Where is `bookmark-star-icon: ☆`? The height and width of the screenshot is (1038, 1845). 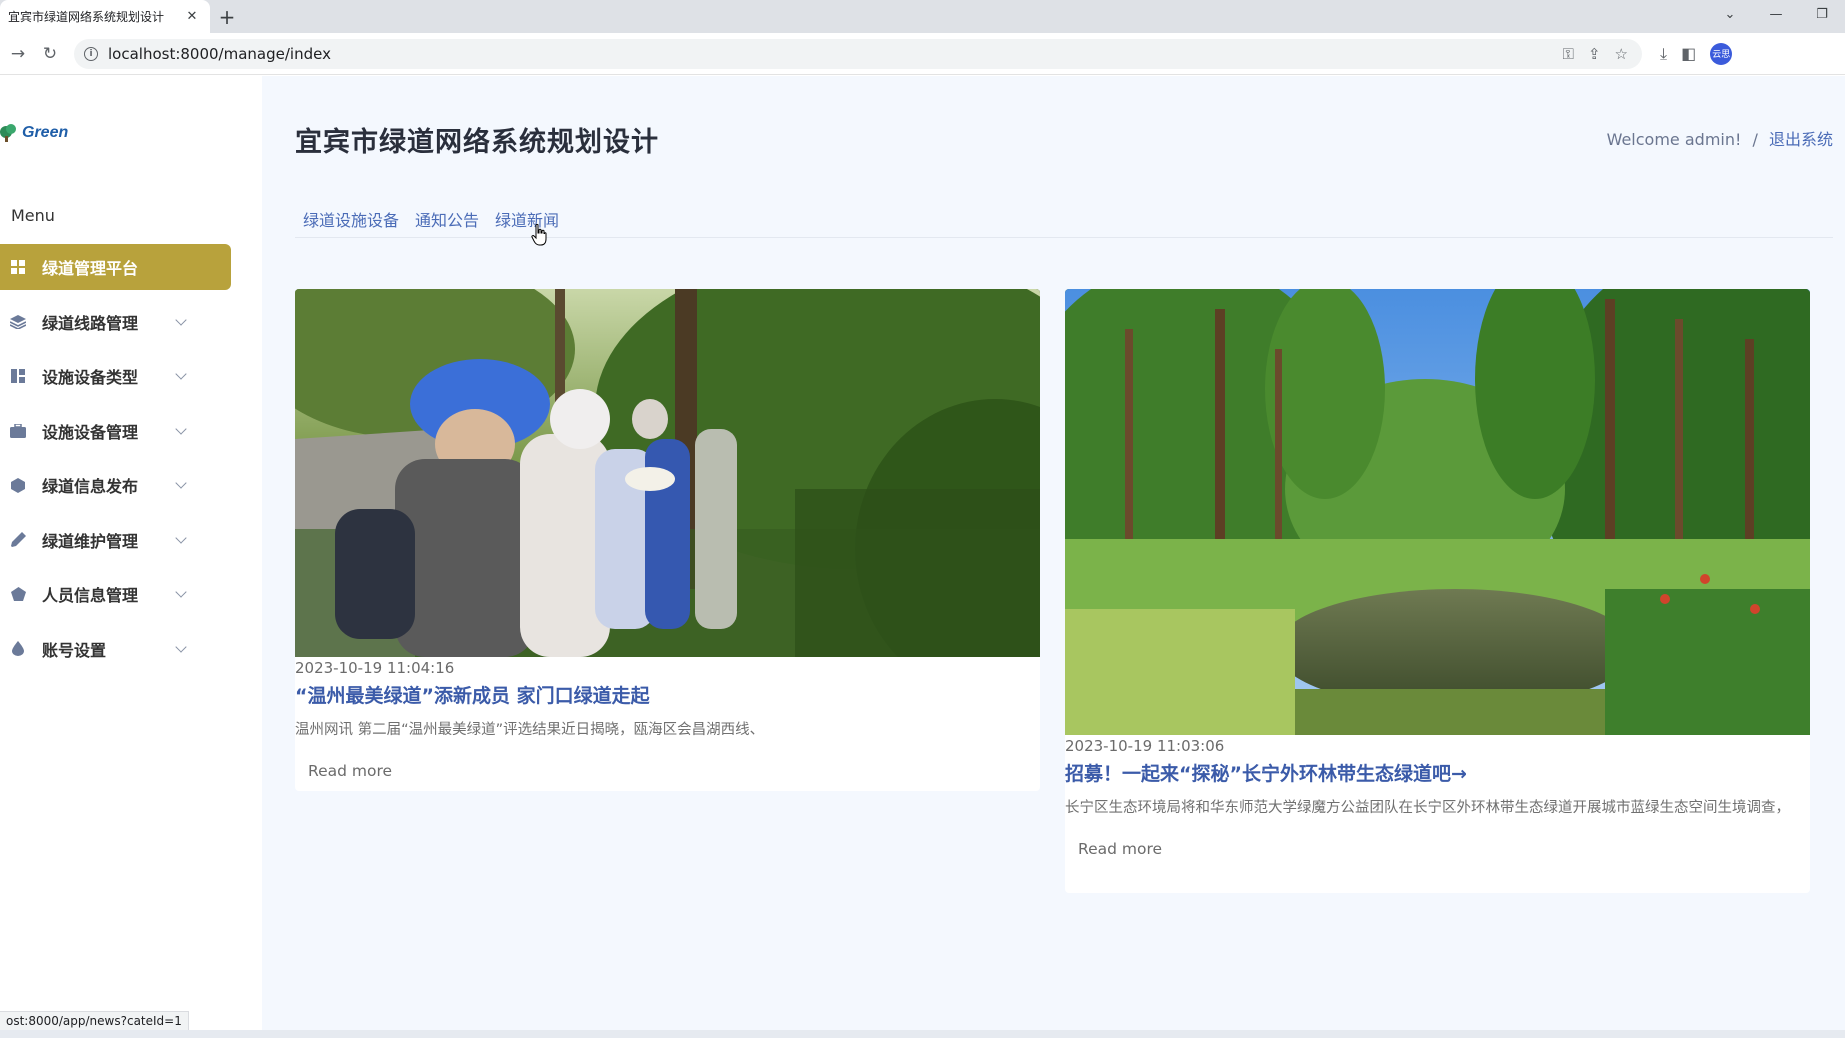 bookmark-star-icon: ☆ is located at coordinates (1621, 54).